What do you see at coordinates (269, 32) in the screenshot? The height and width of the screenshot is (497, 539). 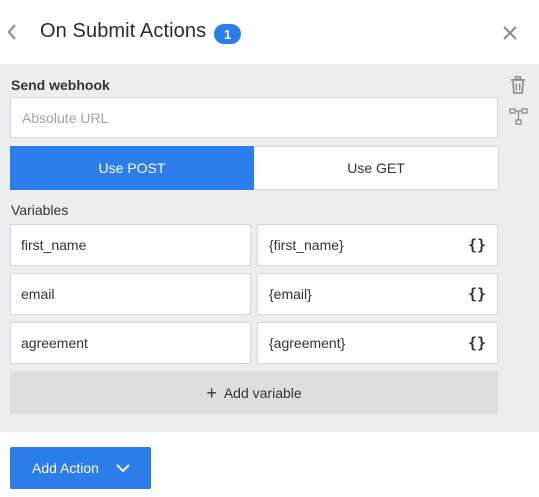 I see `panel-header: On Submit Actions 1` at bounding box center [269, 32].